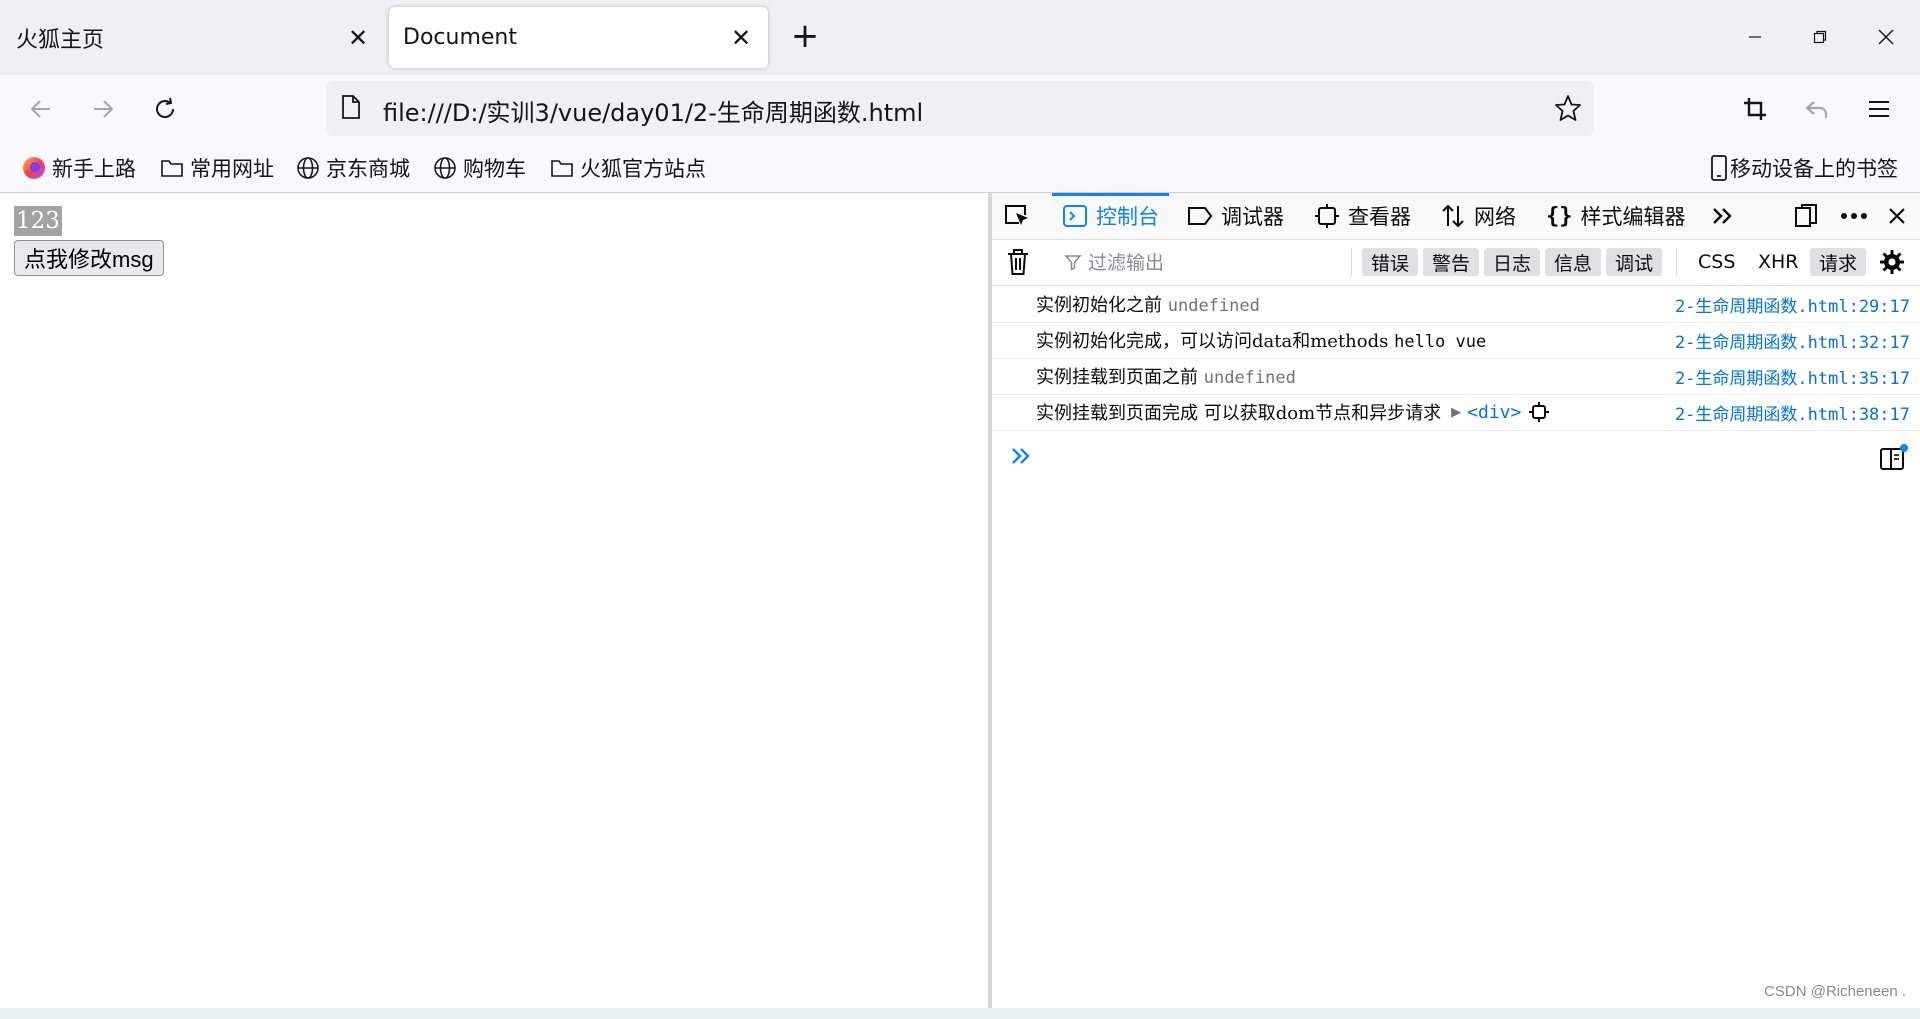  I want to click on console-prompt-chevron-icon, so click(1021, 458).